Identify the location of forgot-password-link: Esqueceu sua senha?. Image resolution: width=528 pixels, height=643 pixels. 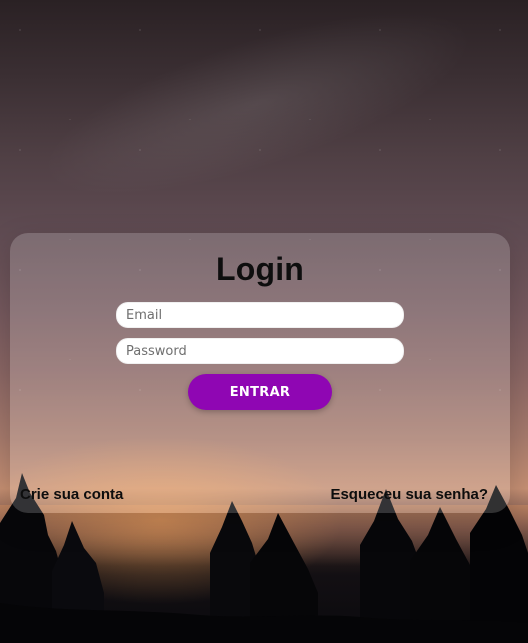
(409, 494).